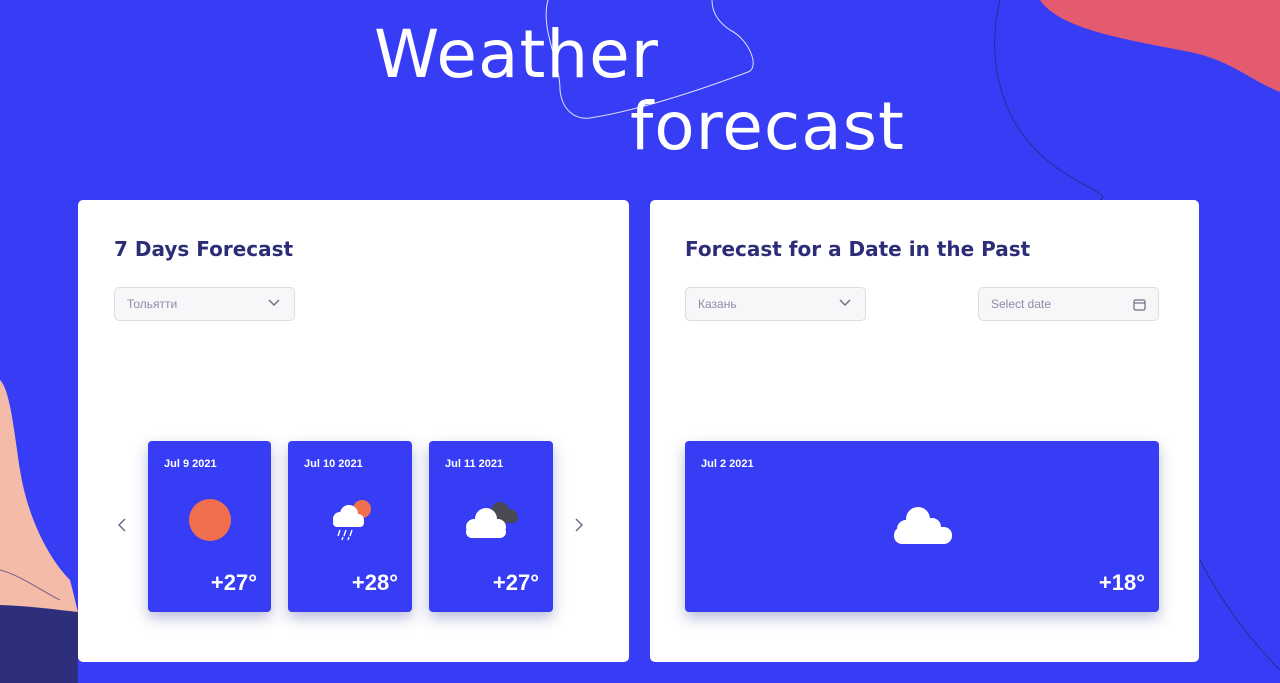 This screenshot has height=683, width=1280. I want to click on overcast-clouds-icon, so click(492, 520).